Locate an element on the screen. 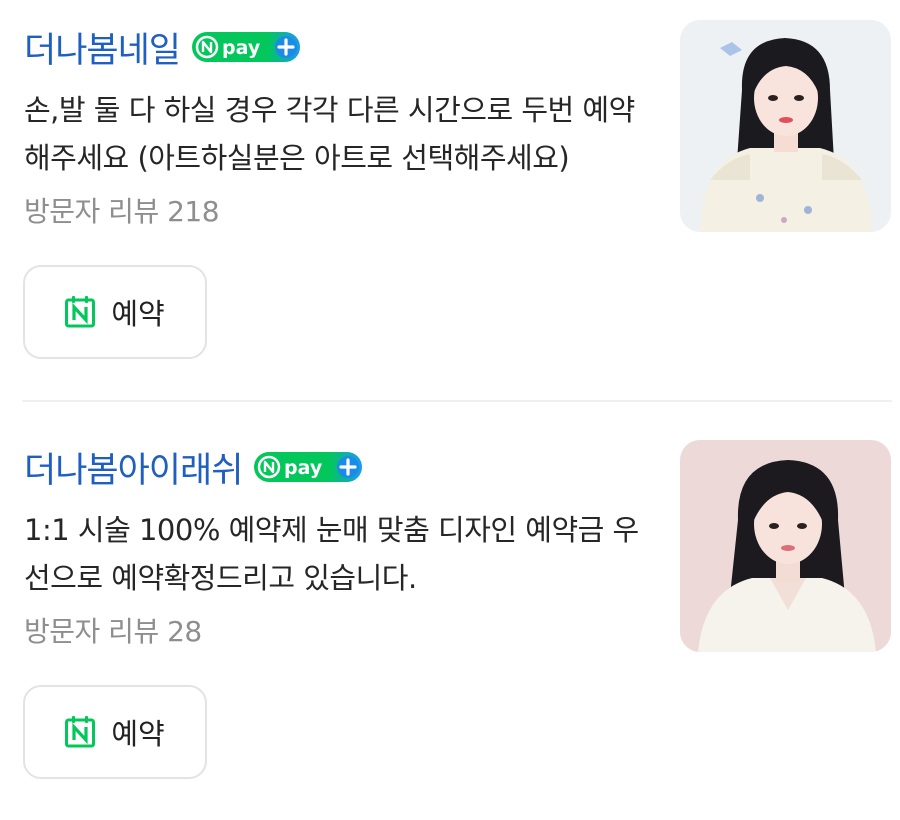 The width and height of the screenshot is (900, 820). visitor-review-count: 방문자 리뷰 218 is located at coordinates (122, 210).